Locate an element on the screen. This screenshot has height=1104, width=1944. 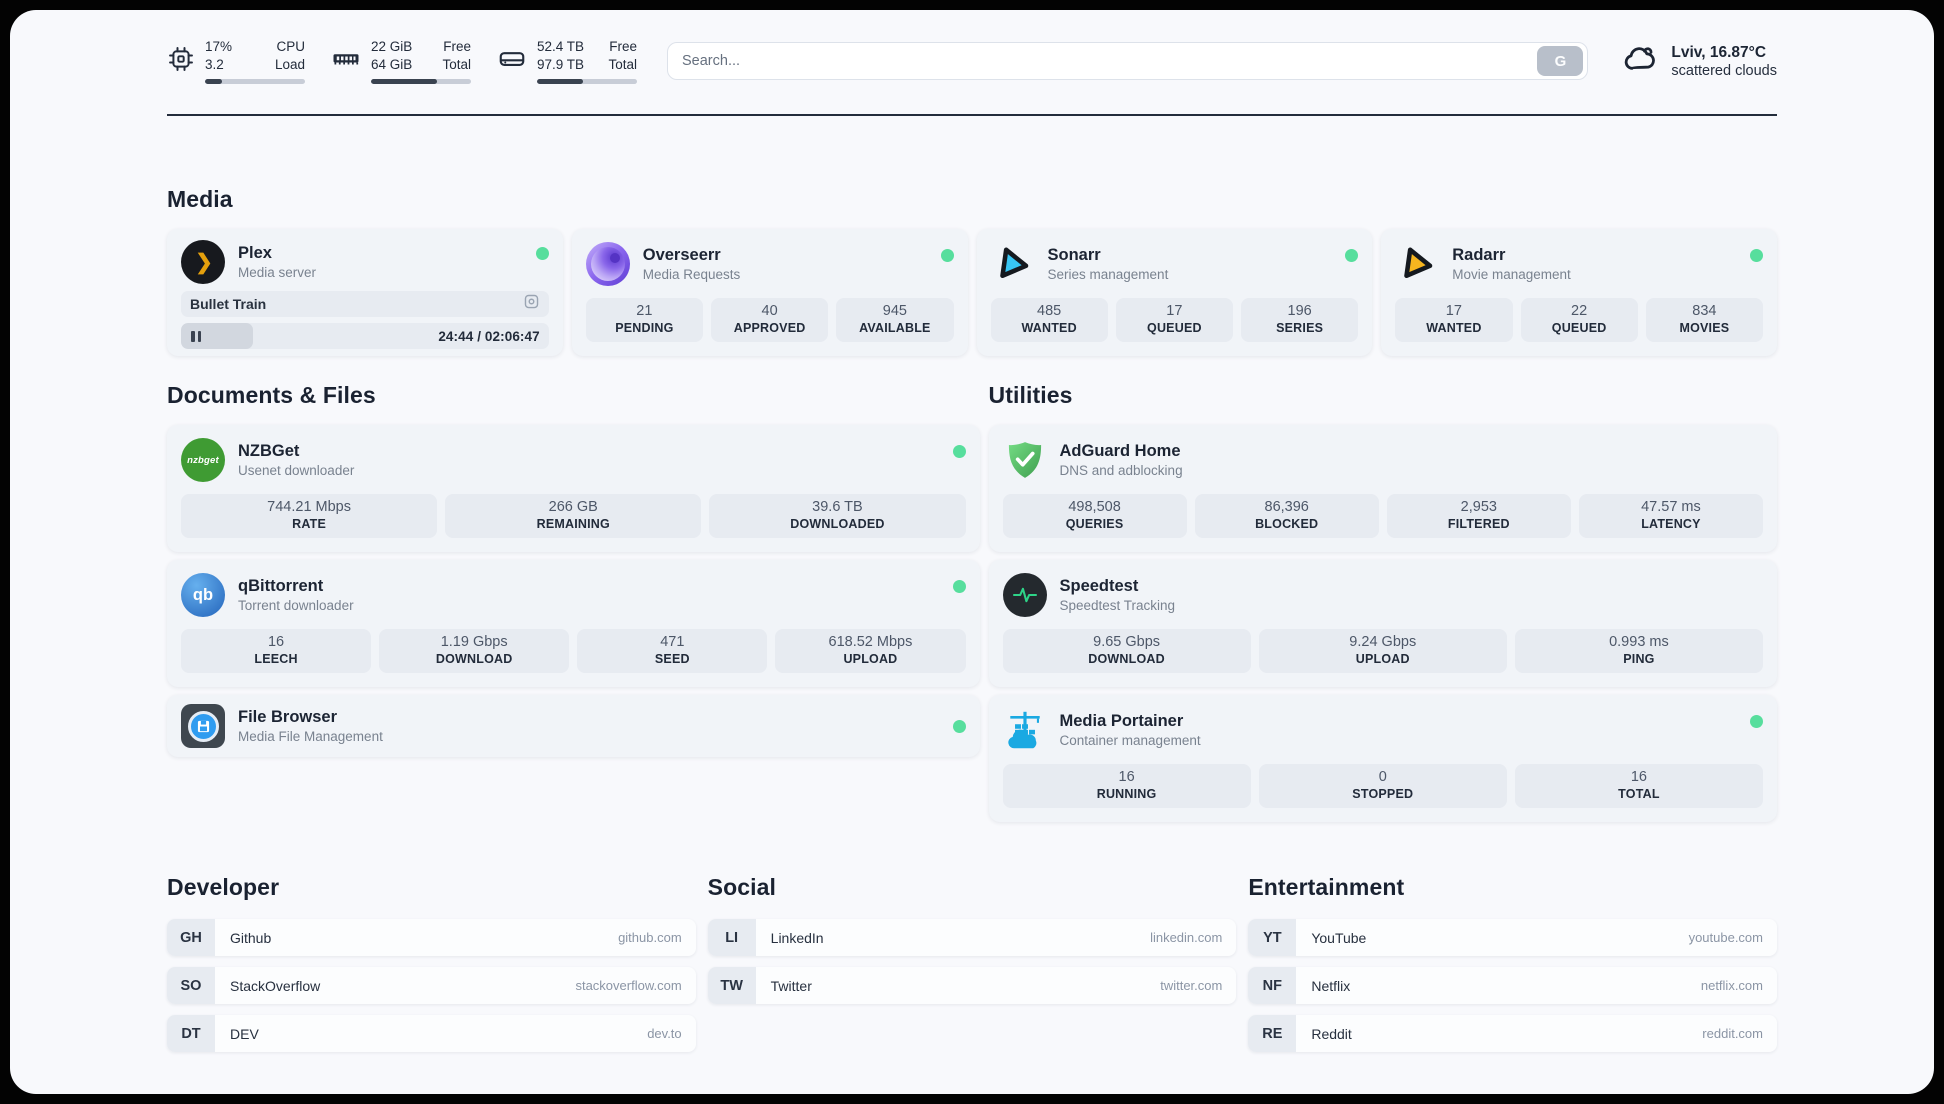
link-twitter: TW Twitter twitter.com is located at coordinates (972, 985).